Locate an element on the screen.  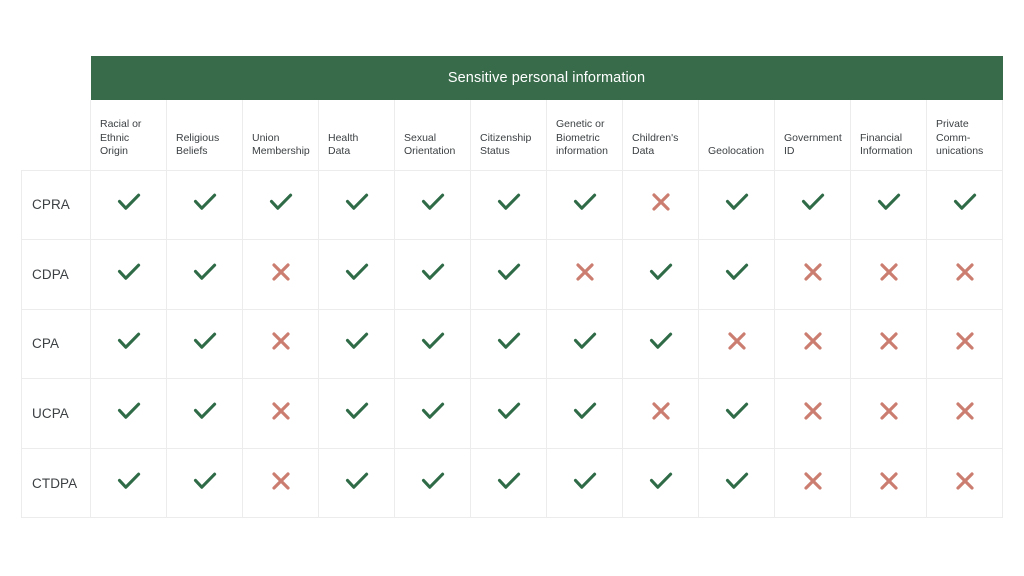
cell-cpra-racial-or-ethnic-origin is located at coordinates (128, 205).